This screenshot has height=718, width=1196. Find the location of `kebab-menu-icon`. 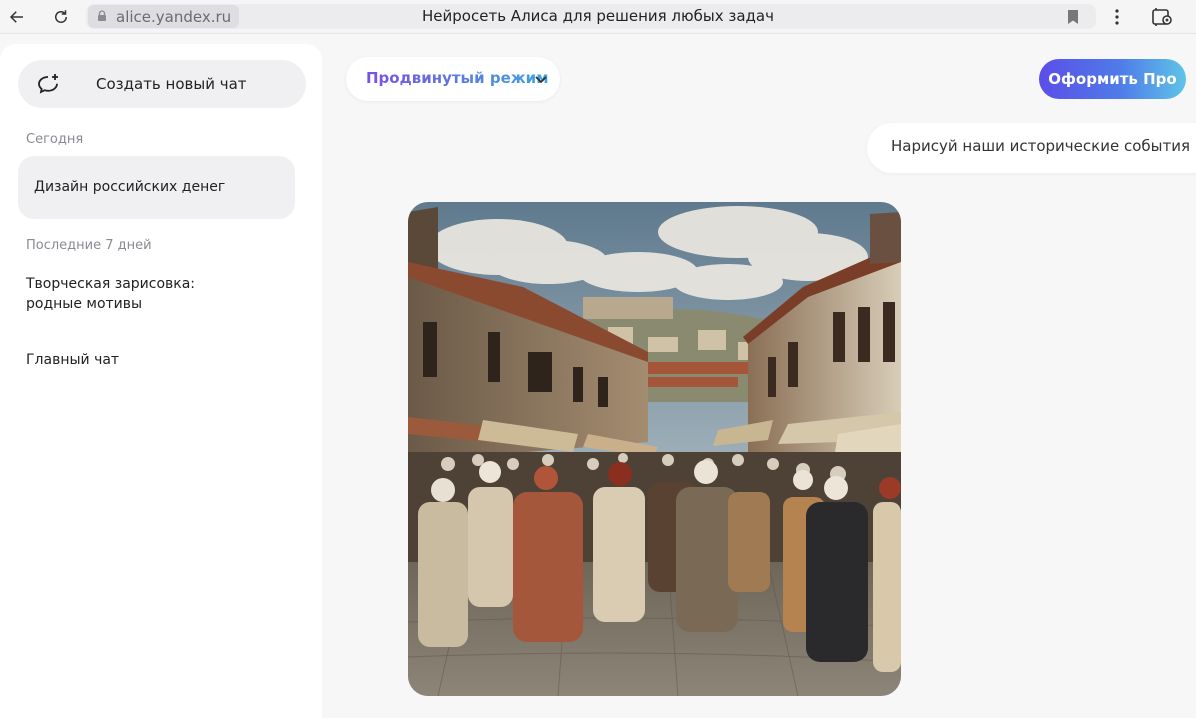

kebab-menu-icon is located at coordinates (1117, 17).